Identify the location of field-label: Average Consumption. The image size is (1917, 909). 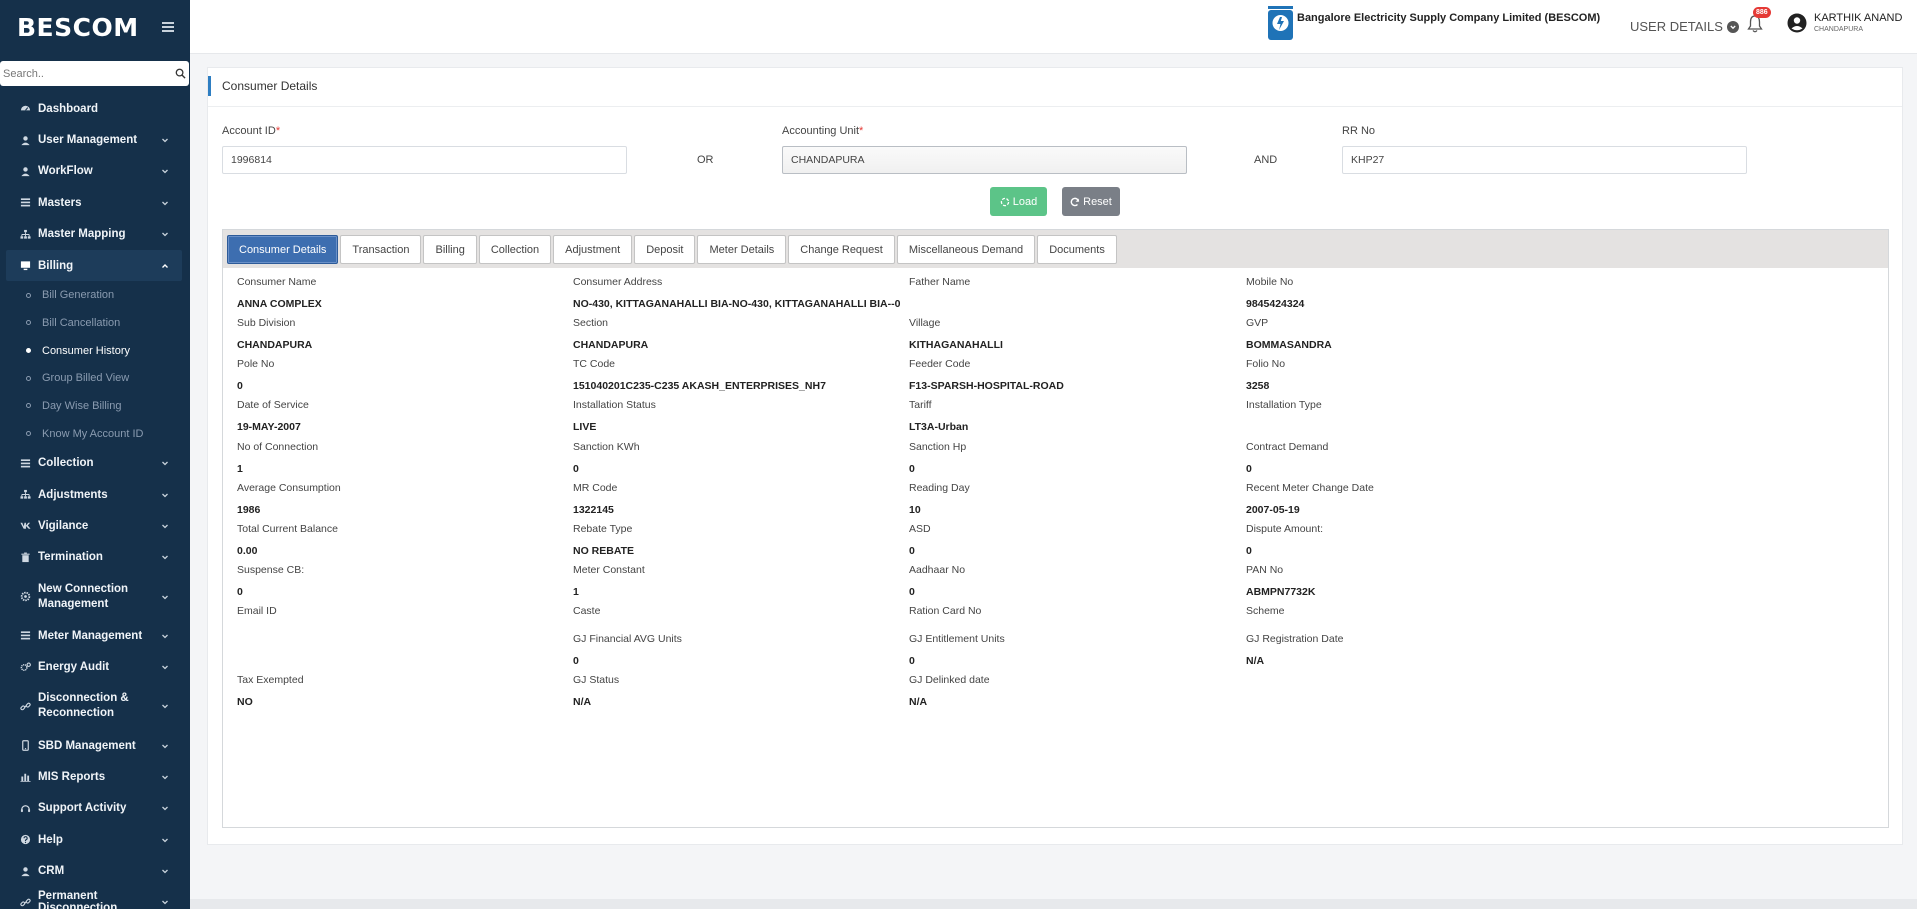
(289, 488).